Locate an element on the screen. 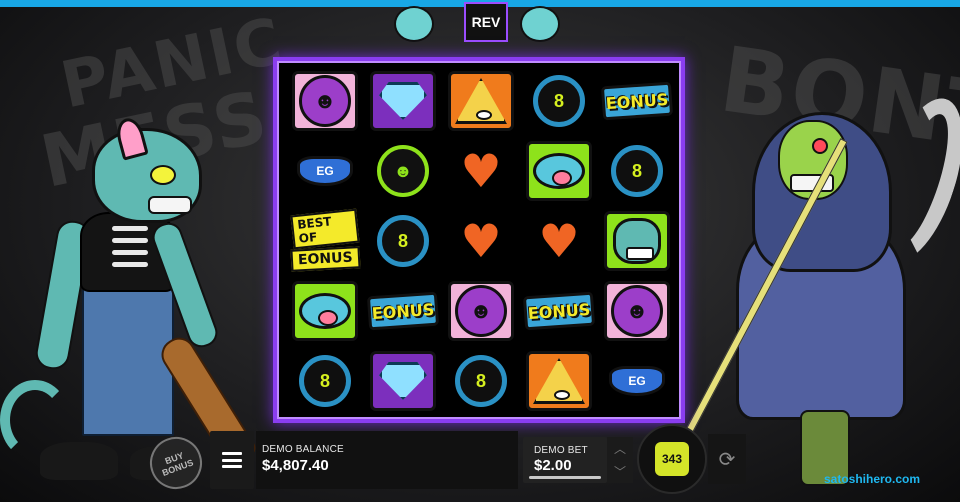 Image resolution: width=960 pixels, height=502 pixels. bestof-symbol: BEST OF EONUS is located at coordinates (325, 240).